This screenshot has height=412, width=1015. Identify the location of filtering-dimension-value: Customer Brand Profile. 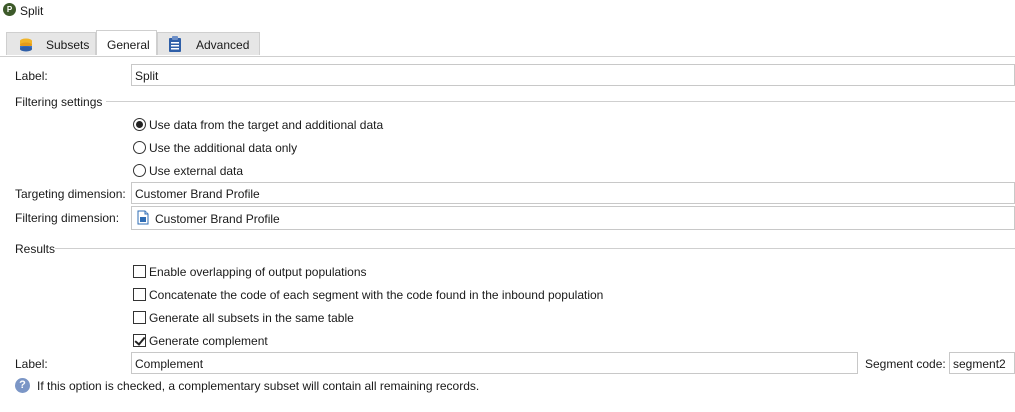
(217, 219).